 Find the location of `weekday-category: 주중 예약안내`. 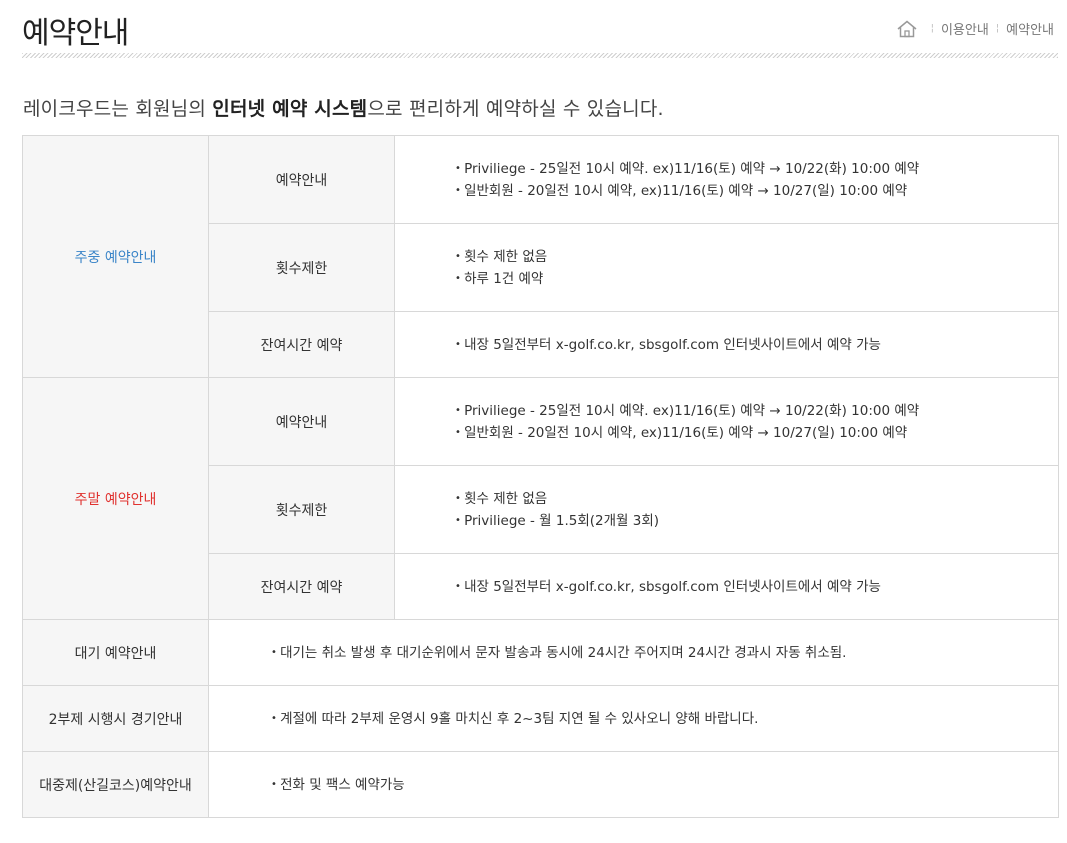

weekday-category: 주중 예약안내 is located at coordinates (115, 256).